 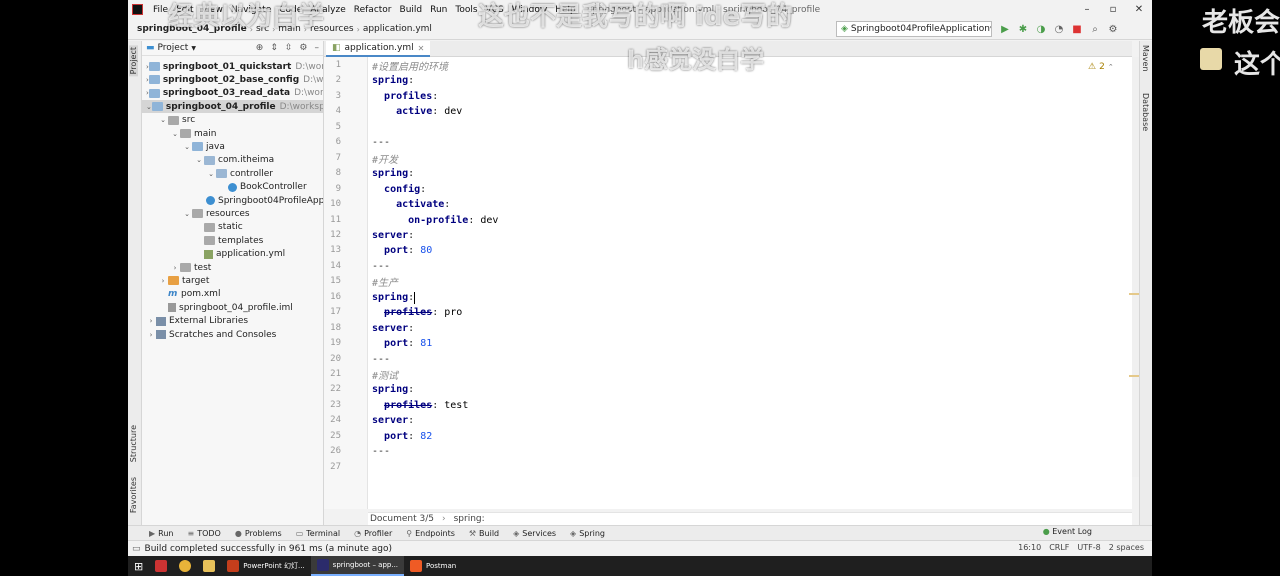 I want to click on tool-problems: ● Problems, so click(x=258, y=533).